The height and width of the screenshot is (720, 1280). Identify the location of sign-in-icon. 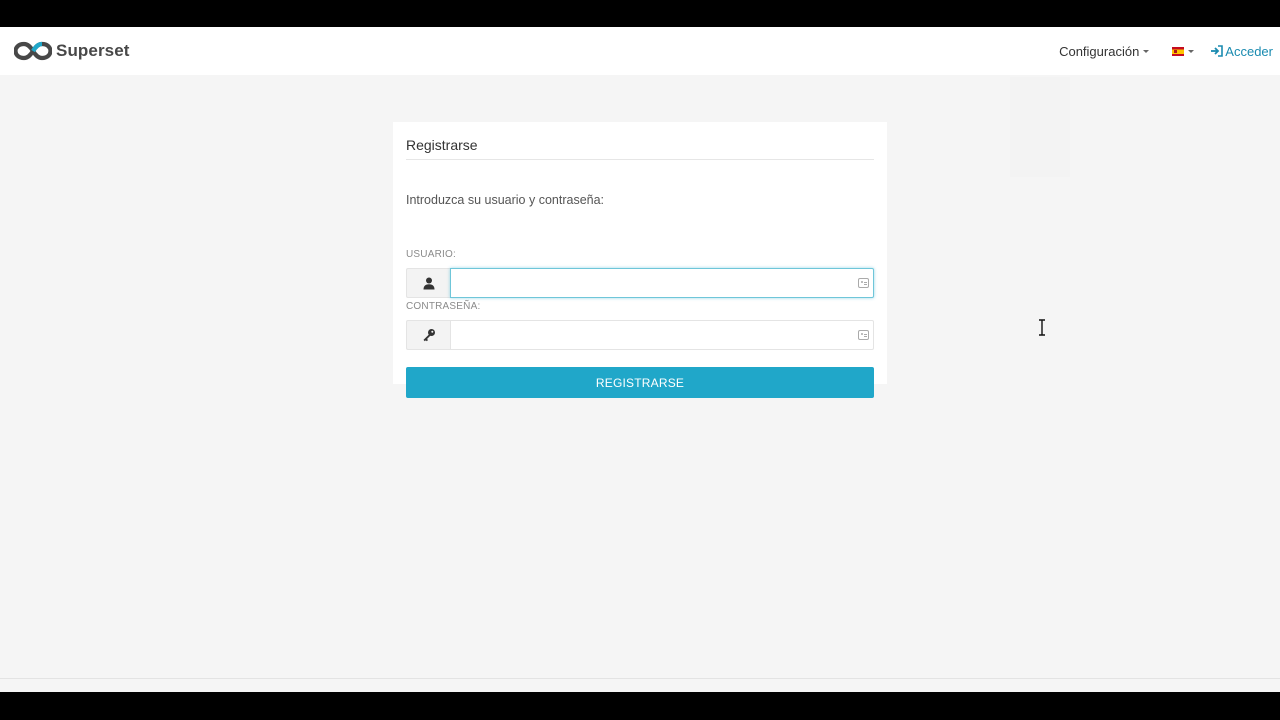
(1217, 51).